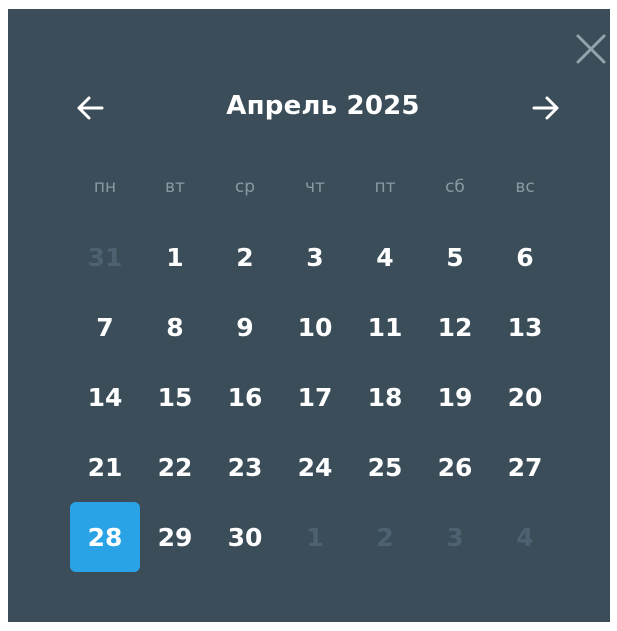 The height and width of the screenshot is (631, 617). I want to click on day-cell: 10, so click(315, 327).